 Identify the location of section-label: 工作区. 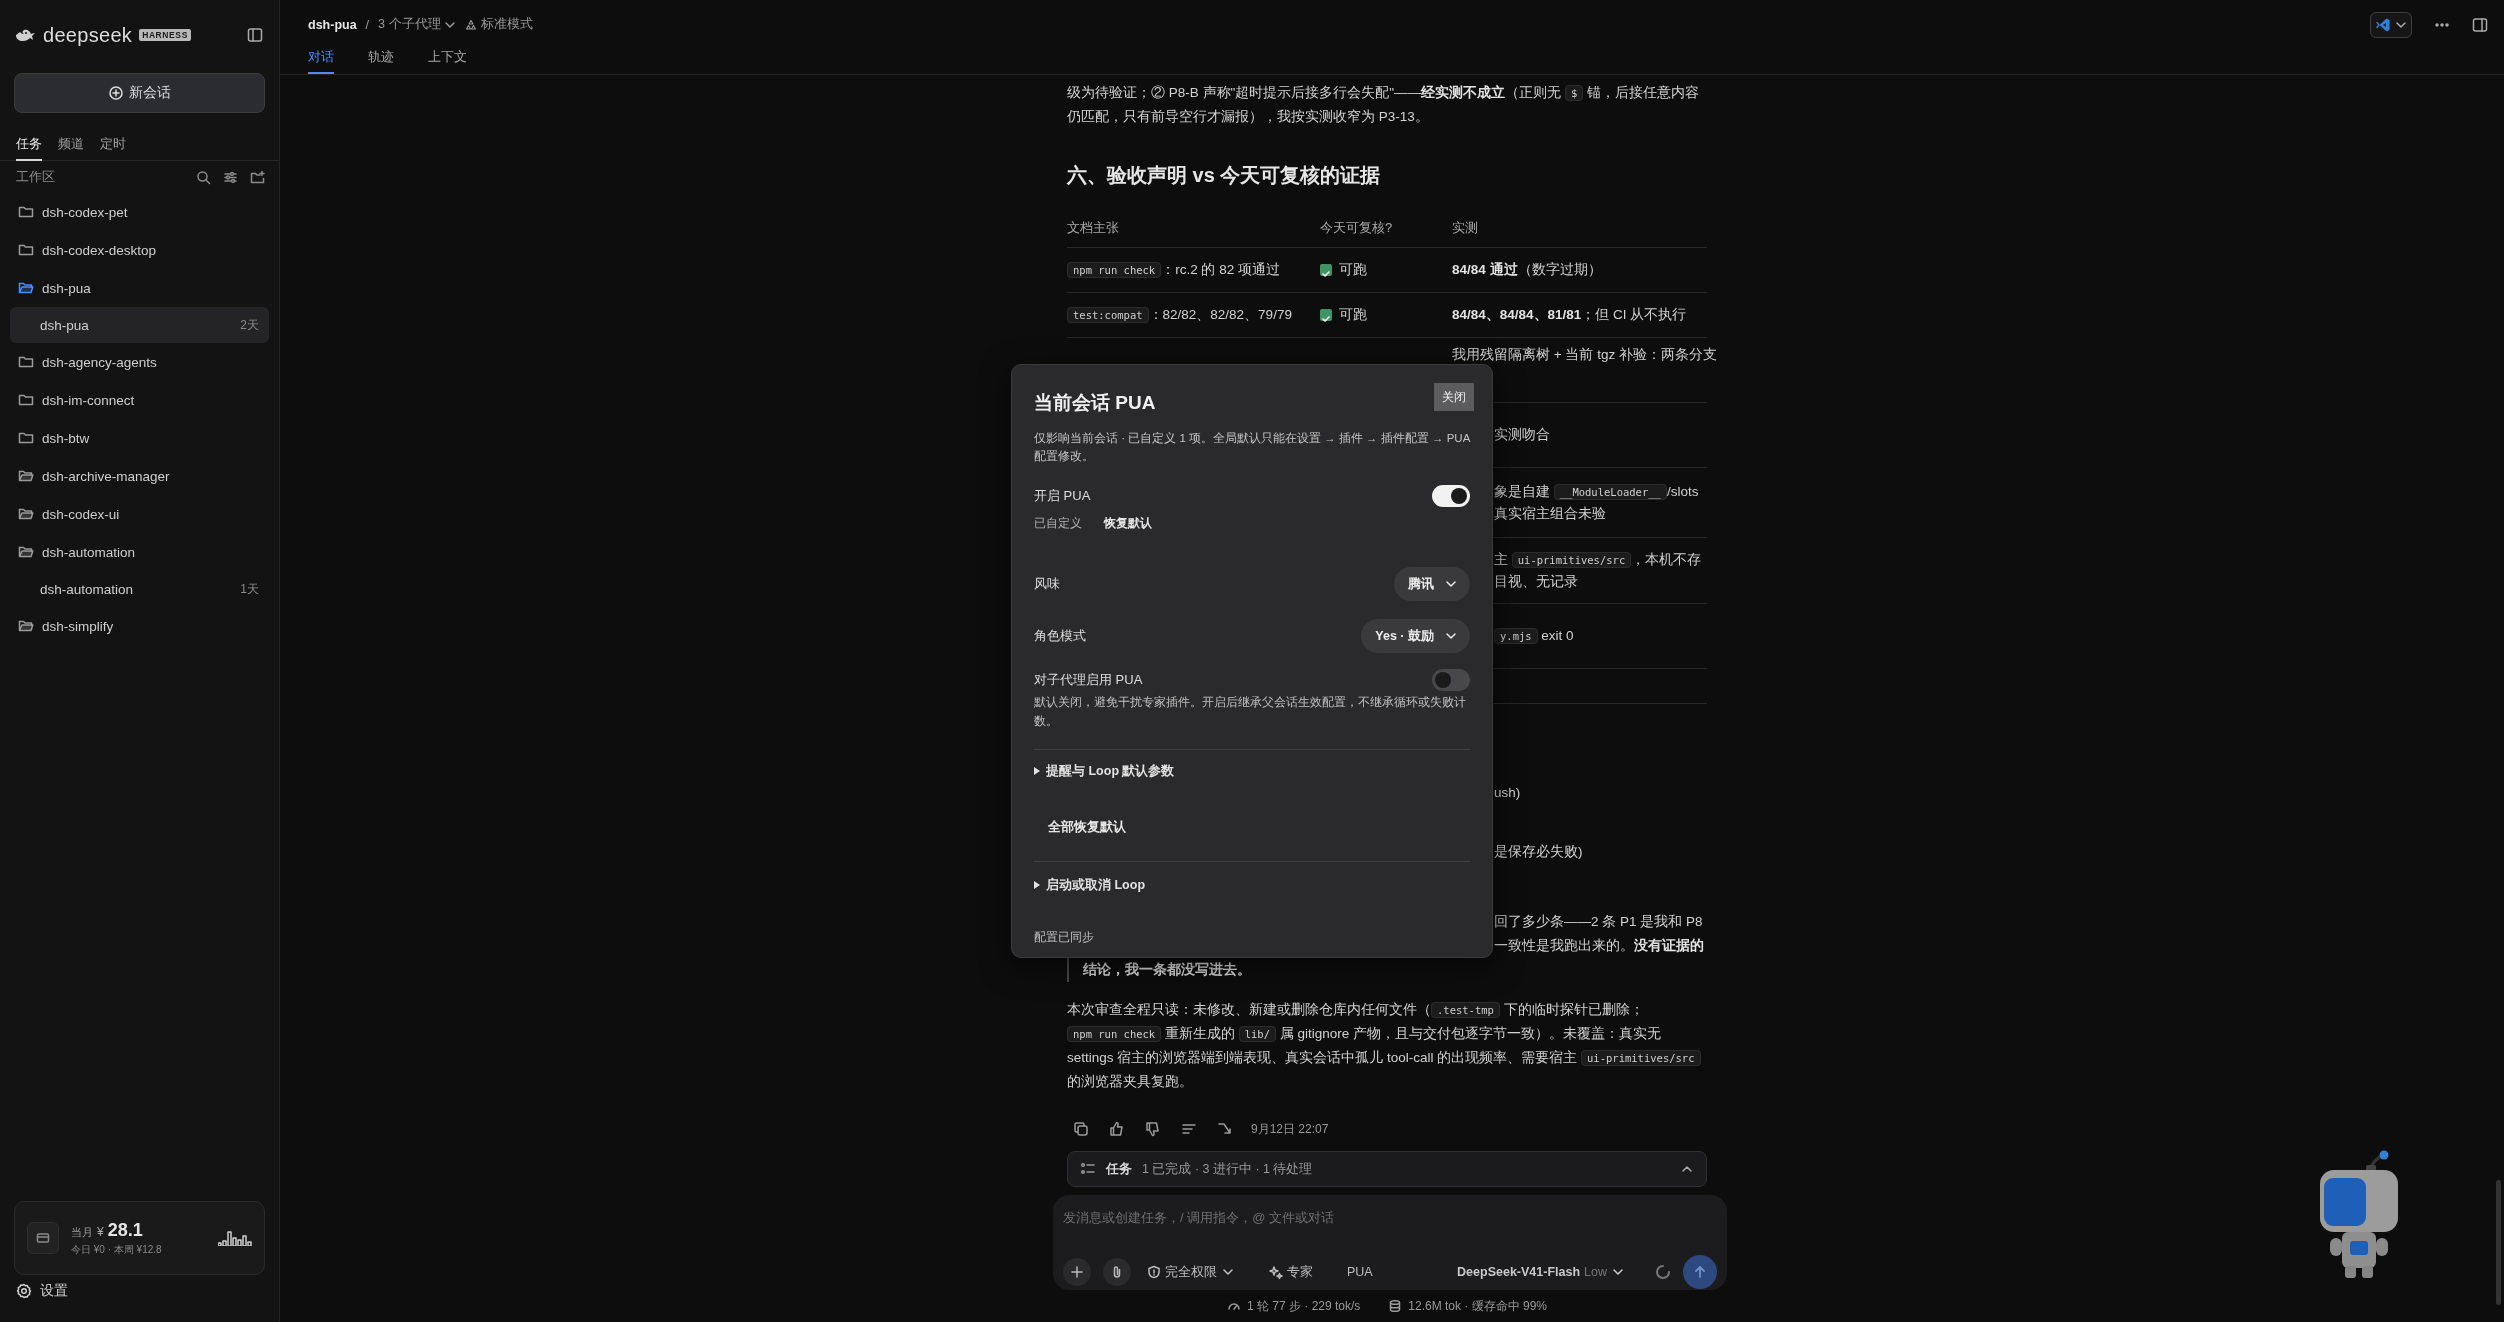
(35, 177).